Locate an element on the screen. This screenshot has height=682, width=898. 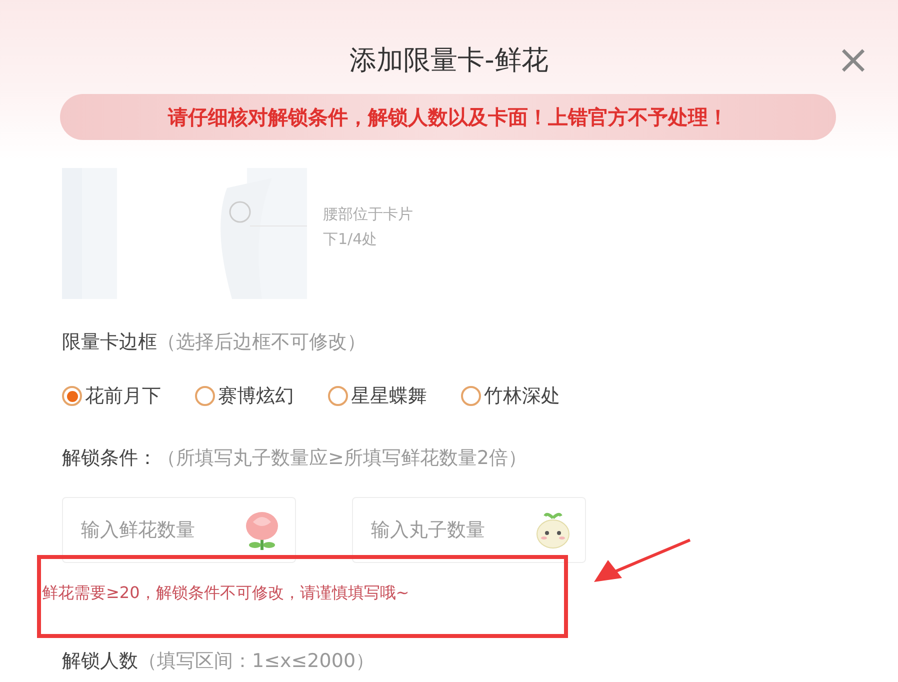
notice-text: 鲜花需要≥20，解锁条件不可修改，请谨慎填写哦~ is located at coordinates (226, 593).